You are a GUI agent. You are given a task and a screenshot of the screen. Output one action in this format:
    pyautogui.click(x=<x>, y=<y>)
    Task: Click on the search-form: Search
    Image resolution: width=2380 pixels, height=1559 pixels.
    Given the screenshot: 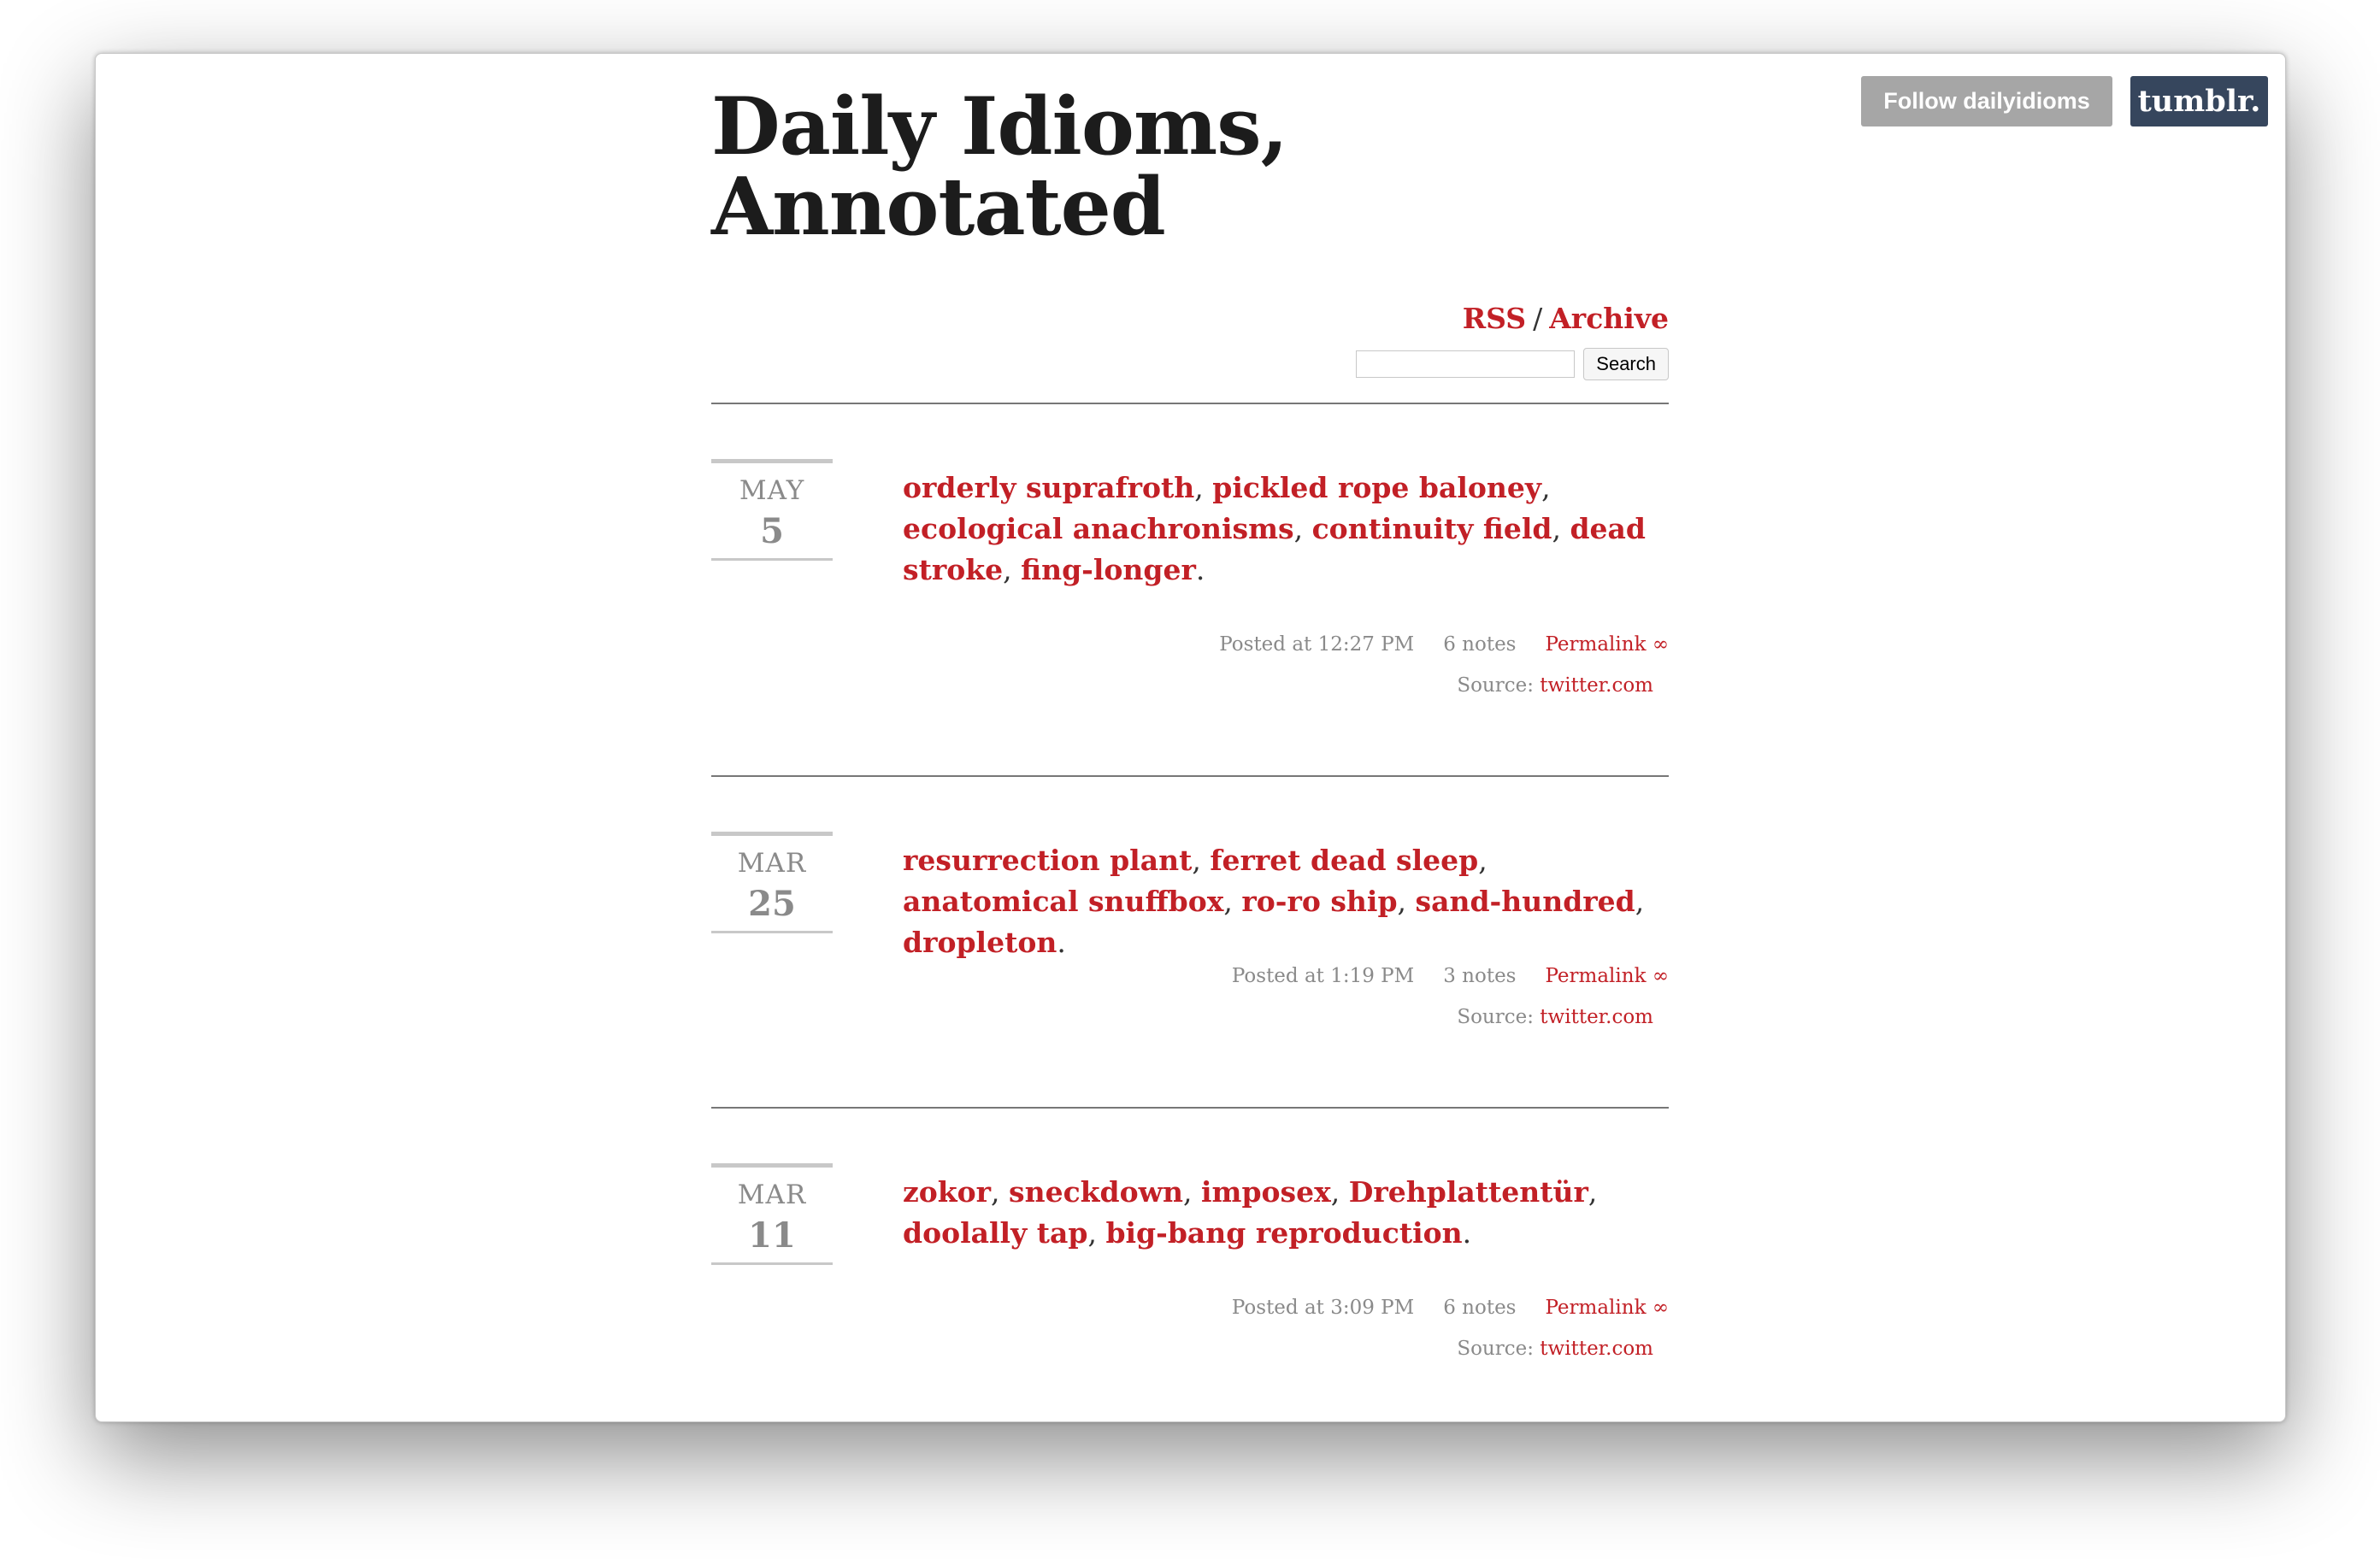 What is the action you would take?
    pyautogui.click(x=1513, y=364)
    